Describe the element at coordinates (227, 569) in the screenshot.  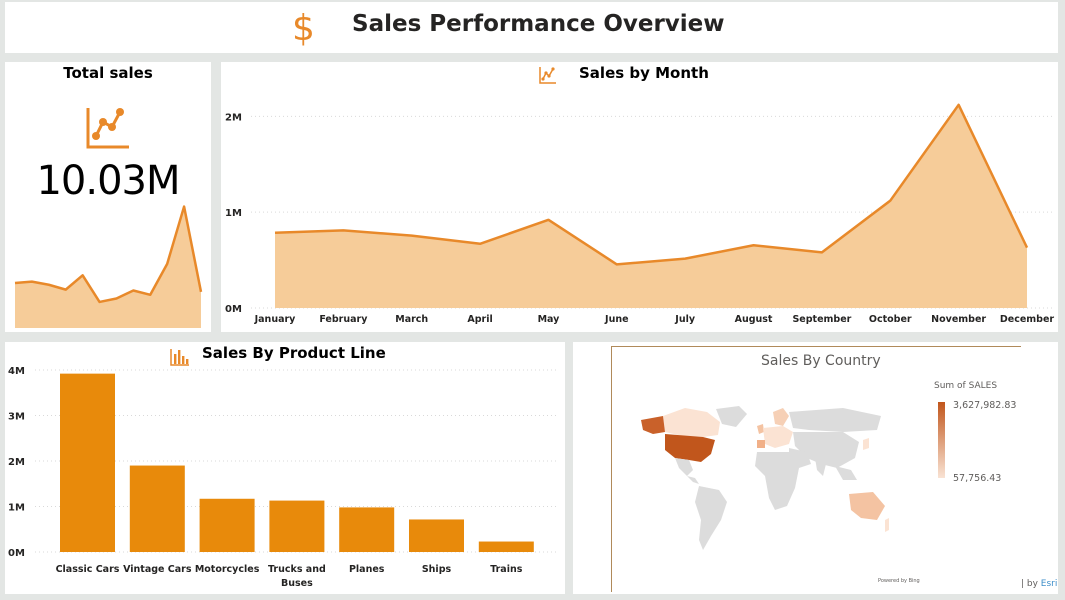
I see `product-x-tick-label: Motorcycles` at that location.